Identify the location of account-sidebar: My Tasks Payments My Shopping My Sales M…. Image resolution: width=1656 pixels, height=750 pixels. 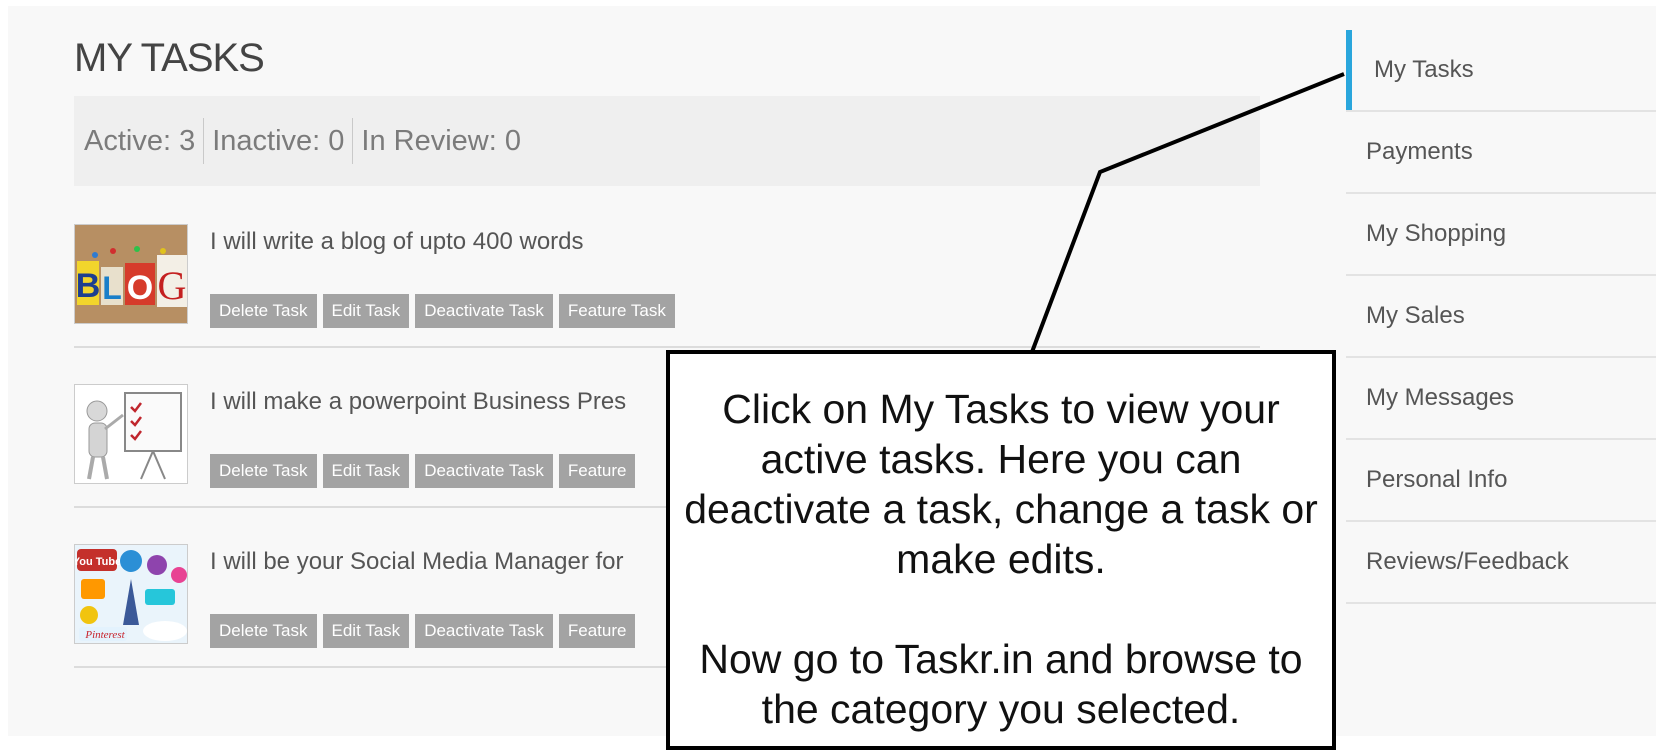
(1501, 317).